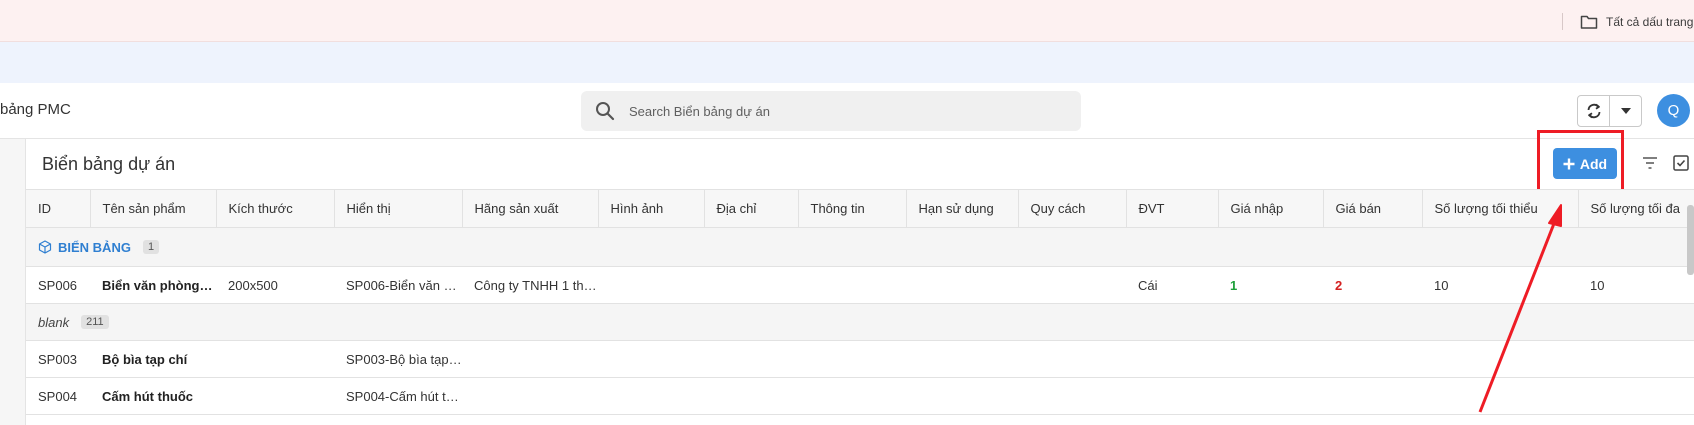  I want to click on column-header: Giá bán, so click(1373, 208).